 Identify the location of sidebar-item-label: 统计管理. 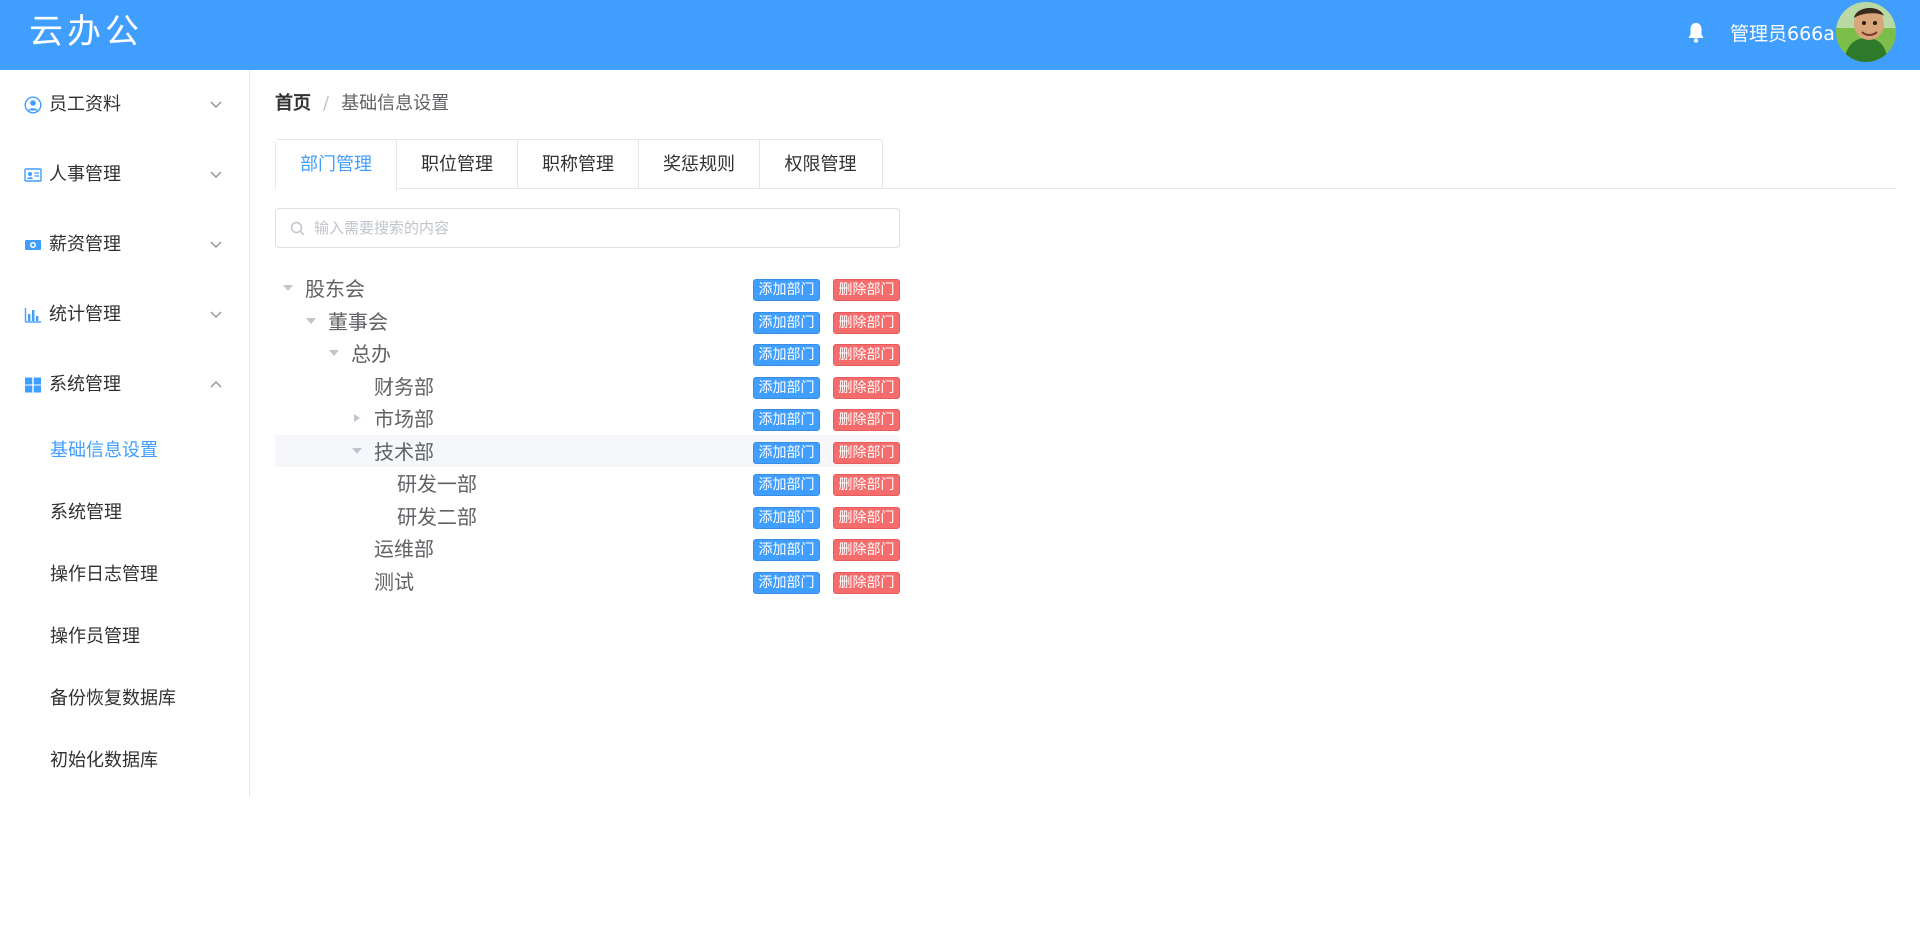
(85, 314).